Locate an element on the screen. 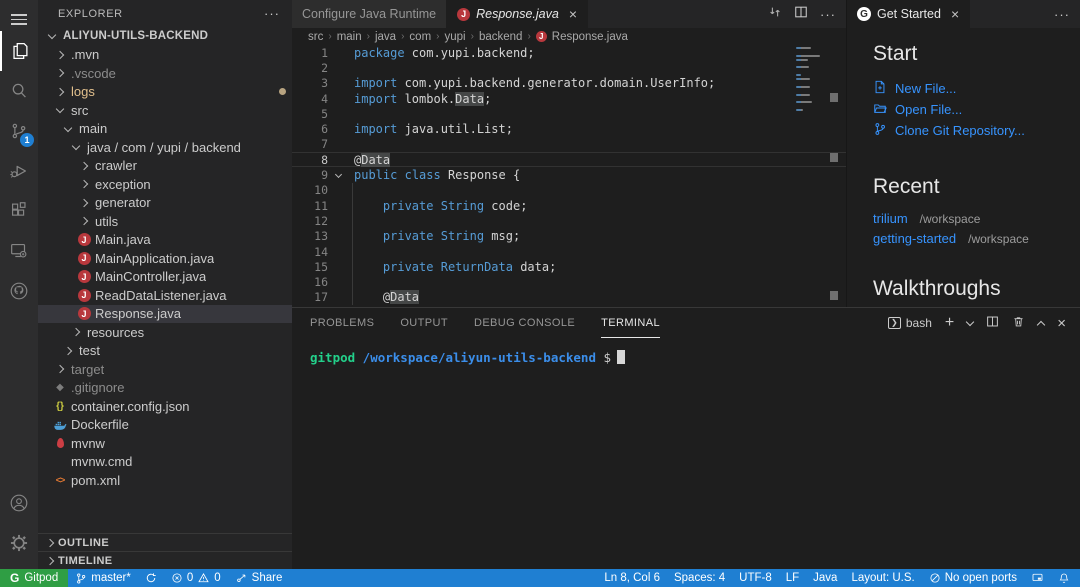 Image resolution: width=1080 pixels, height=587 pixels. split-editor-icon is located at coordinates (801, 14).